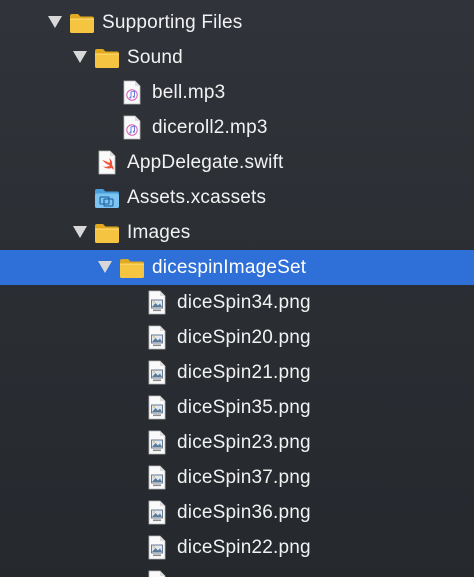 The width and height of the screenshot is (474, 577). I want to click on folder-row: Assets.xcassets, so click(237, 197).